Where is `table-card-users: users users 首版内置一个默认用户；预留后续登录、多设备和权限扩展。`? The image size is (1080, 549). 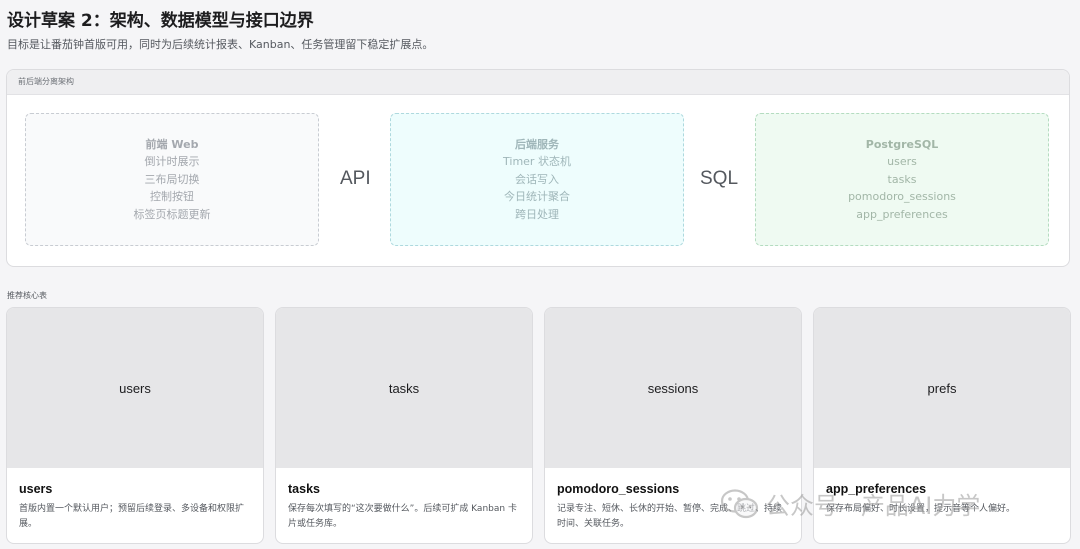 table-card-users: users users 首版内置一个默认用户；预留后续登录、多设备和权限扩展。 is located at coordinates (135, 425).